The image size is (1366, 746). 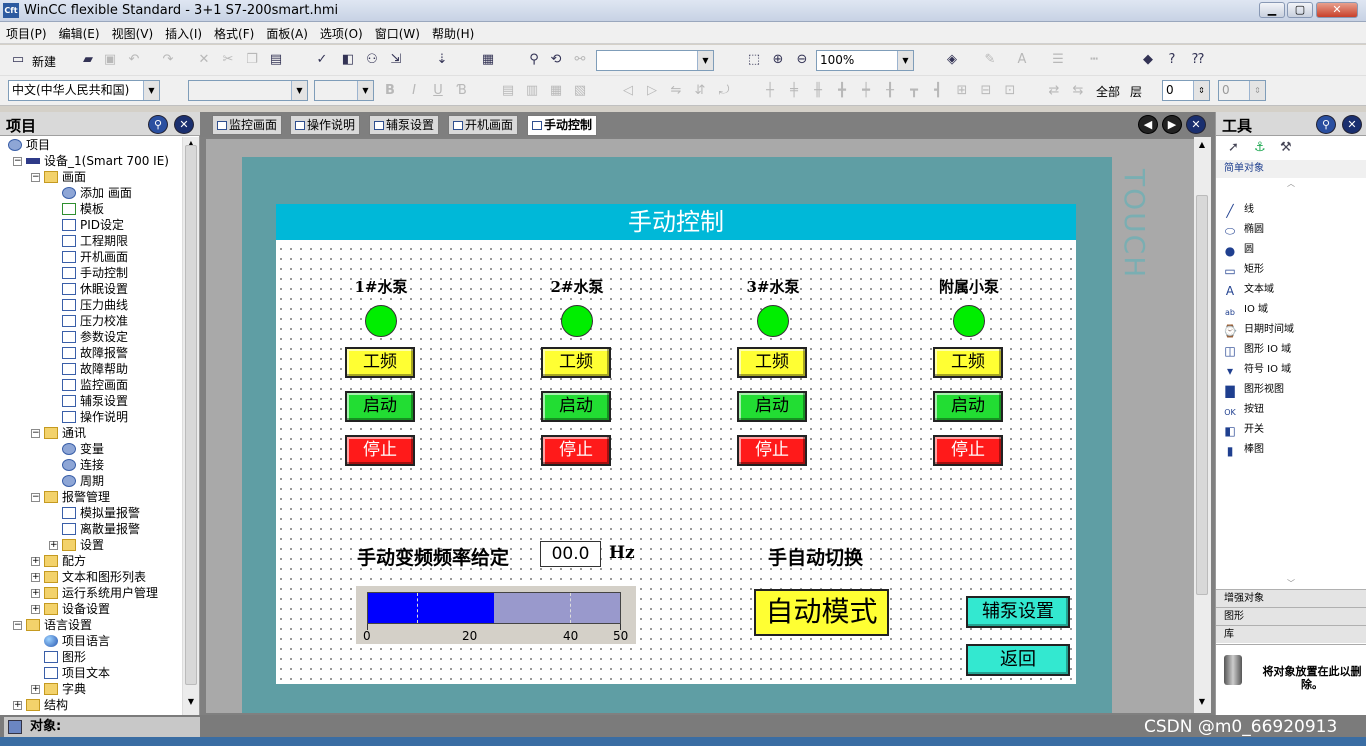 What do you see at coordinates (968, 406) in the screenshot?
I see `aux-pump-start-button: 启动` at bounding box center [968, 406].